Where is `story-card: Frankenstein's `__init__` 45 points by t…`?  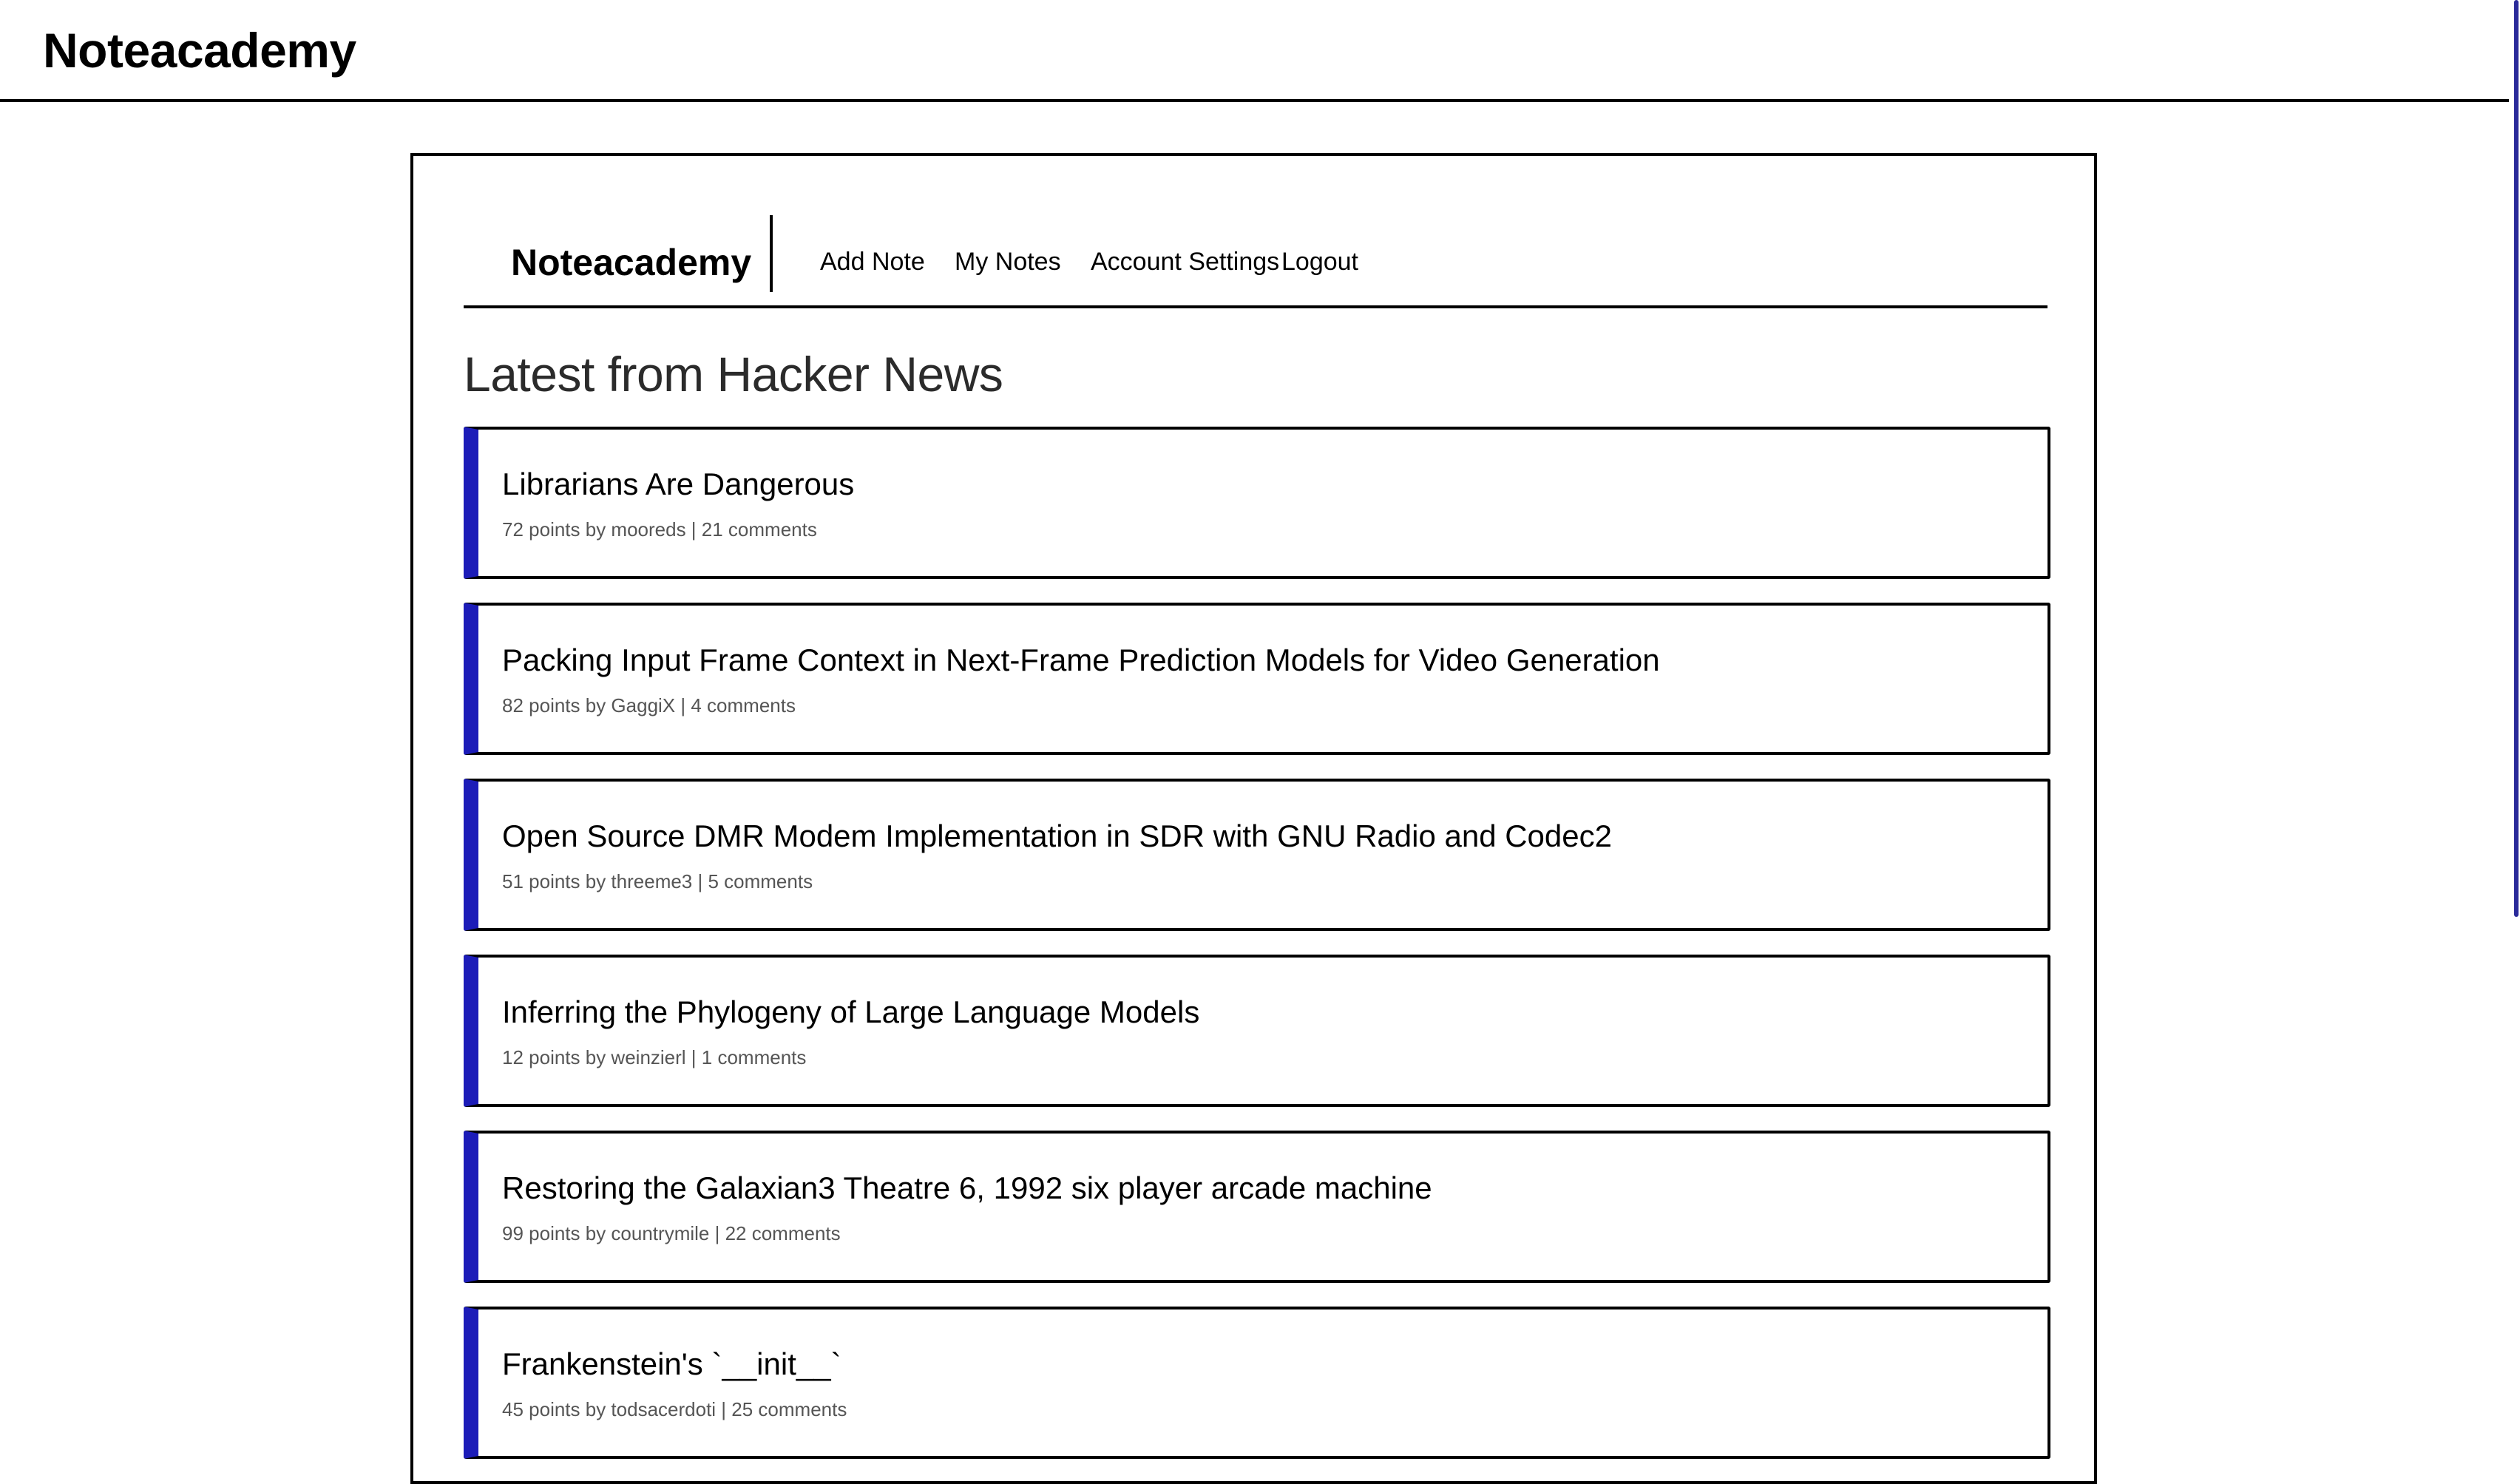
story-card: Frankenstein's `__init__` 45 points by t… is located at coordinates (1257, 1383).